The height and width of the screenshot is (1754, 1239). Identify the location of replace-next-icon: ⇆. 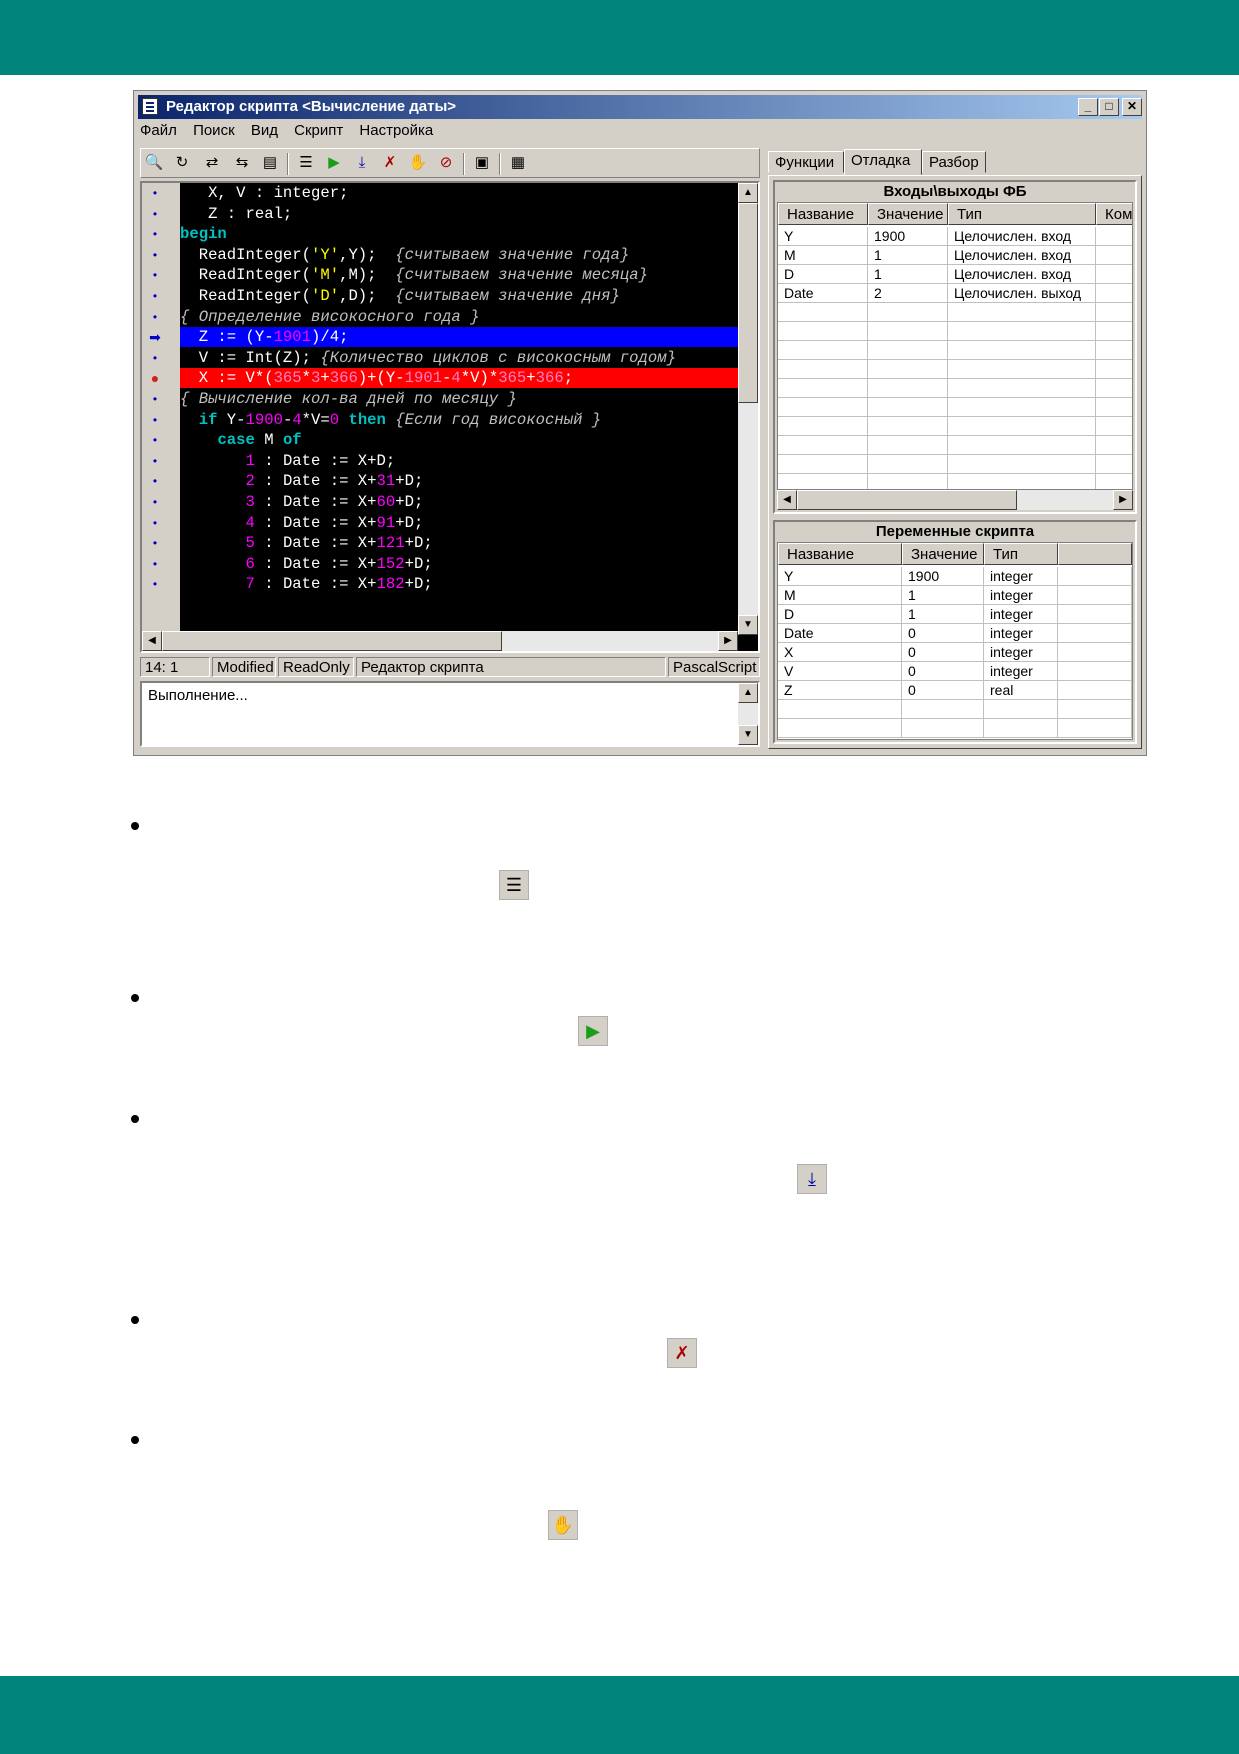
(242, 163).